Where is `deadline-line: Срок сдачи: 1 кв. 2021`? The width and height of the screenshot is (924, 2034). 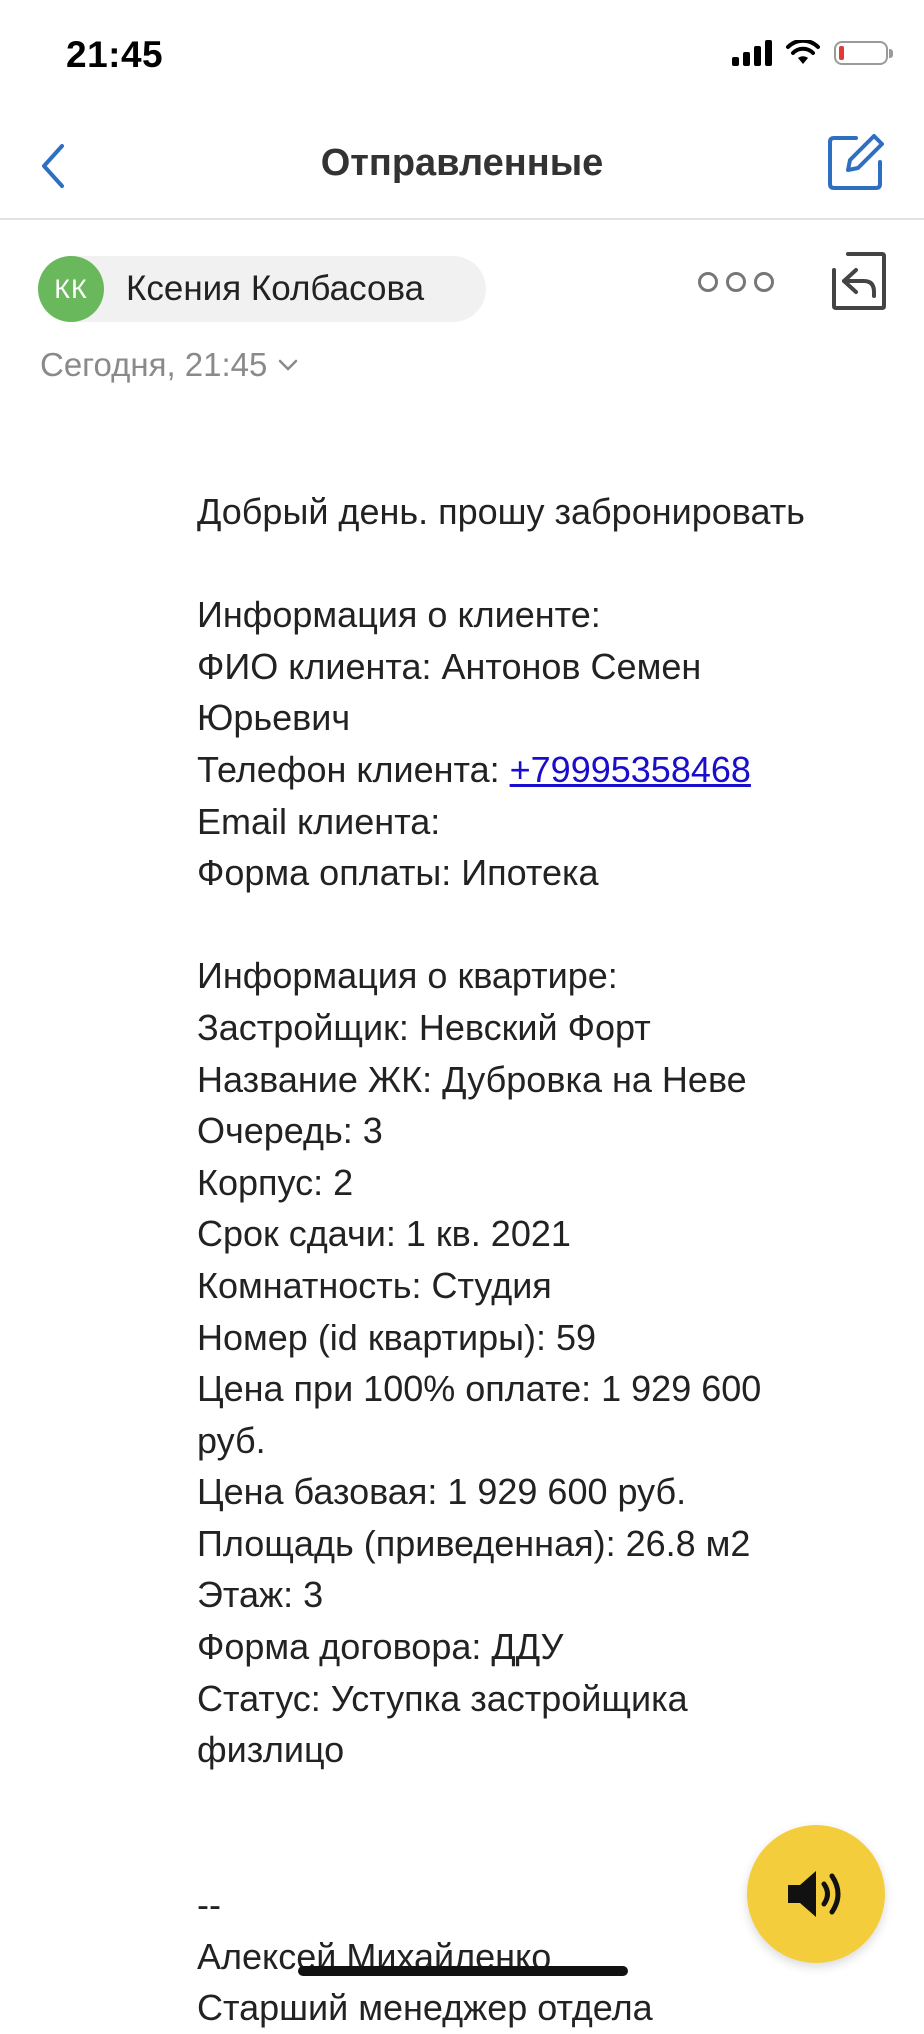 deadline-line: Срок сдачи: 1 кв. 2021 is located at coordinates (384, 1234).